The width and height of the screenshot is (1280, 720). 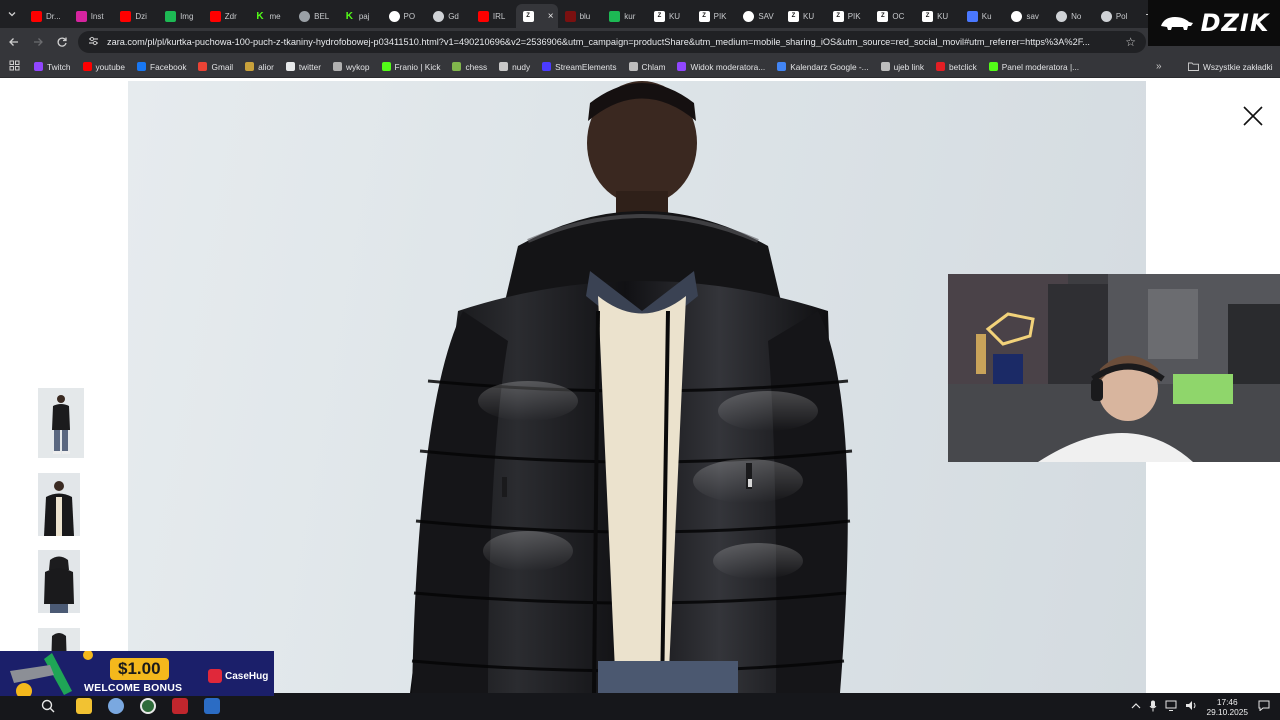 What do you see at coordinates (1071, 16) in the screenshot?
I see `tab: No` at bounding box center [1071, 16].